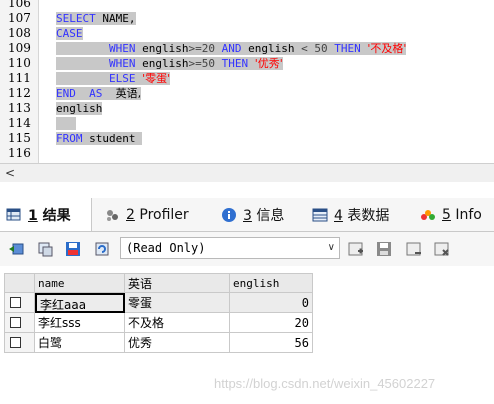 This screenshot has height=404, width=494. I want to click on column-header: english, so click(271, 283).